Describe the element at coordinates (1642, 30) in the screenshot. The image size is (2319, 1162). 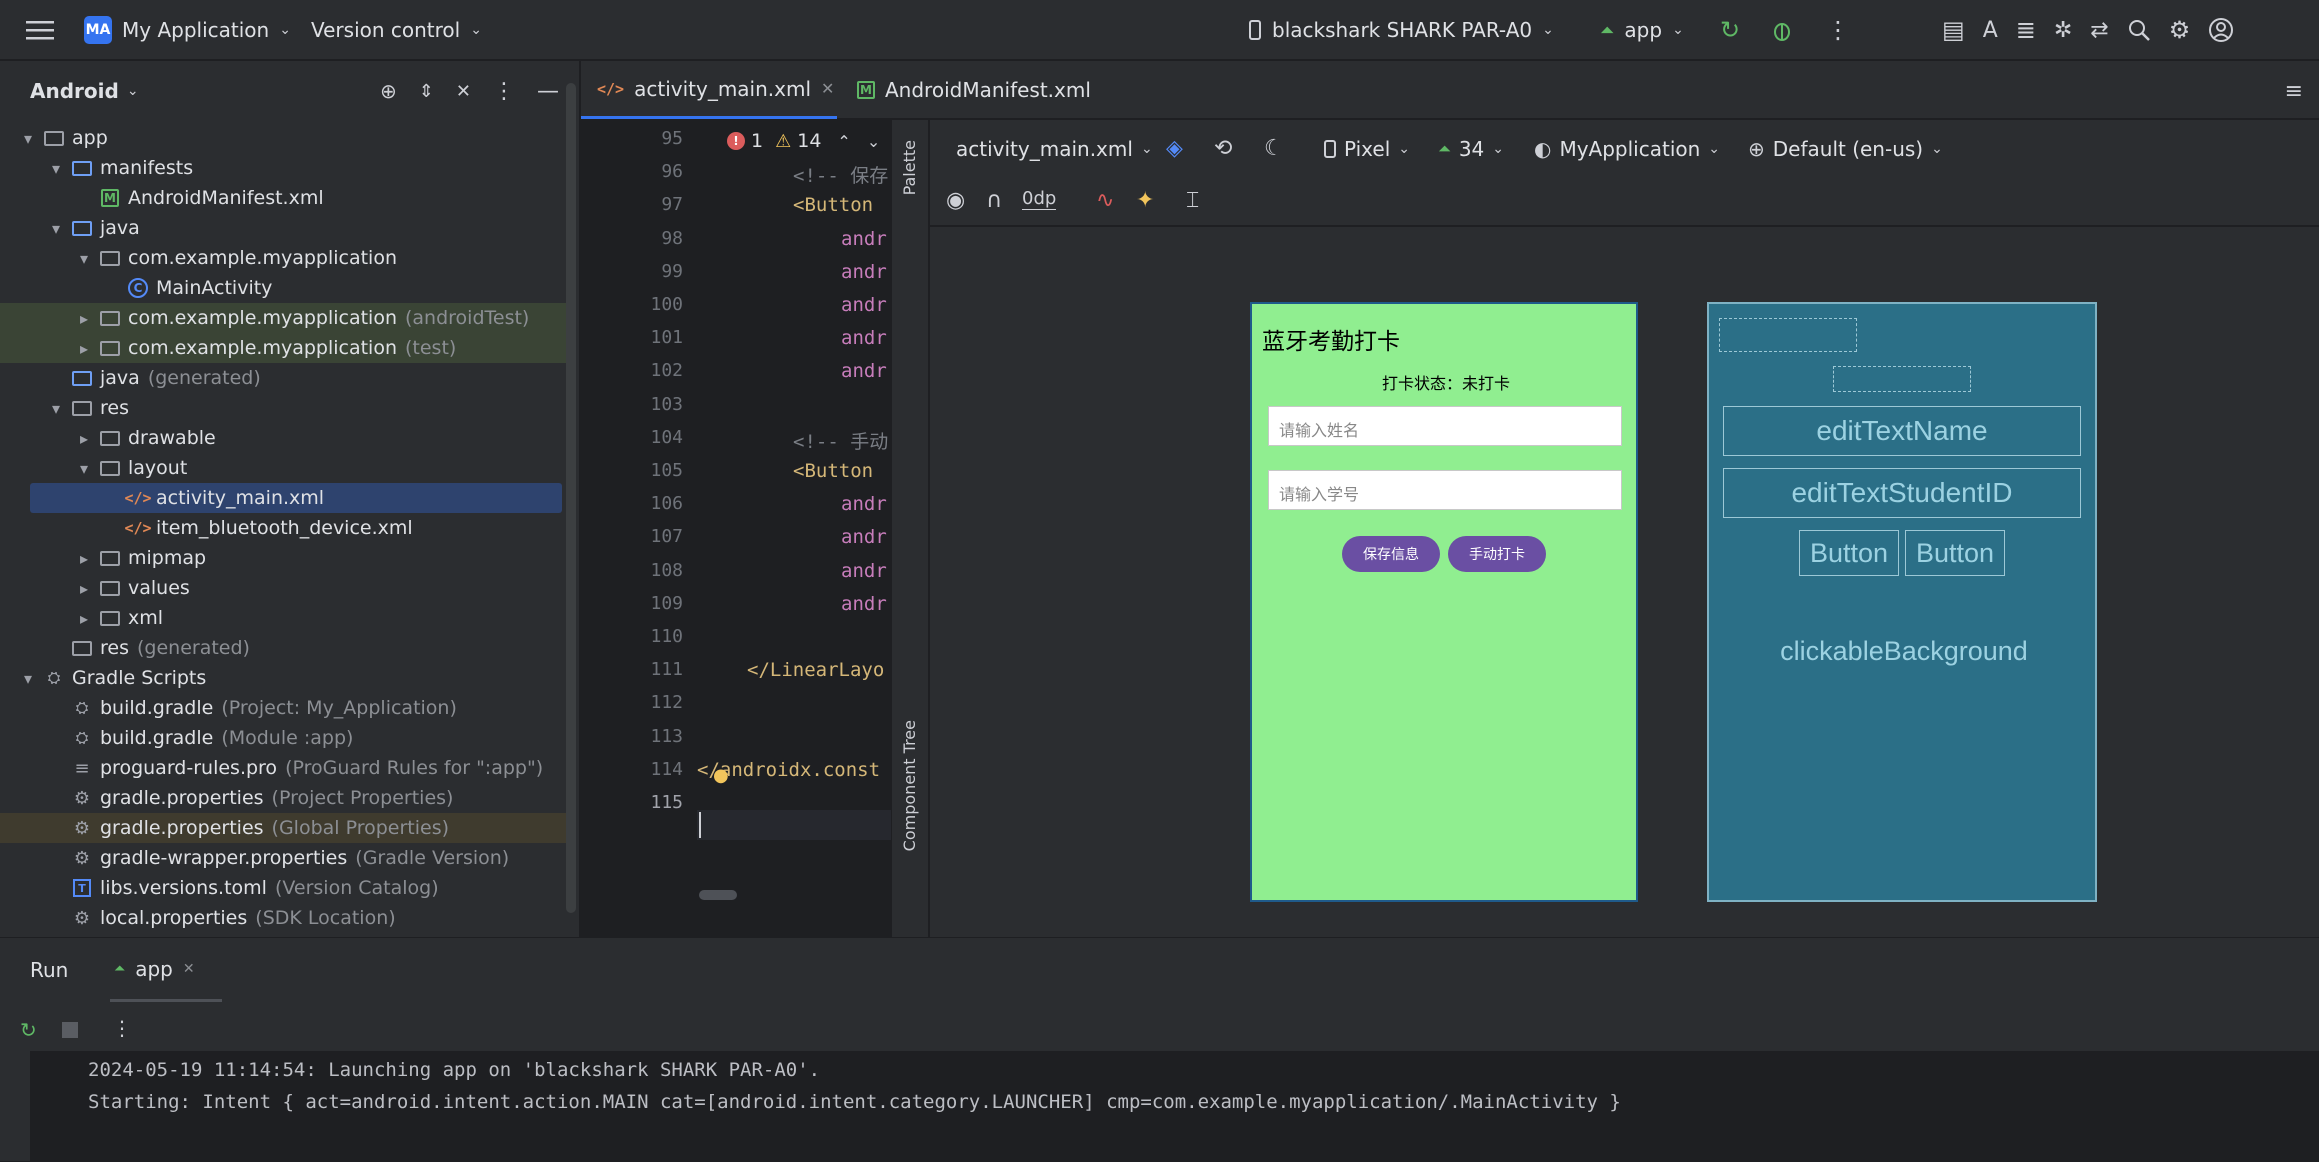
I see `run-config-selector: ⏶ app ⌄` at that location.